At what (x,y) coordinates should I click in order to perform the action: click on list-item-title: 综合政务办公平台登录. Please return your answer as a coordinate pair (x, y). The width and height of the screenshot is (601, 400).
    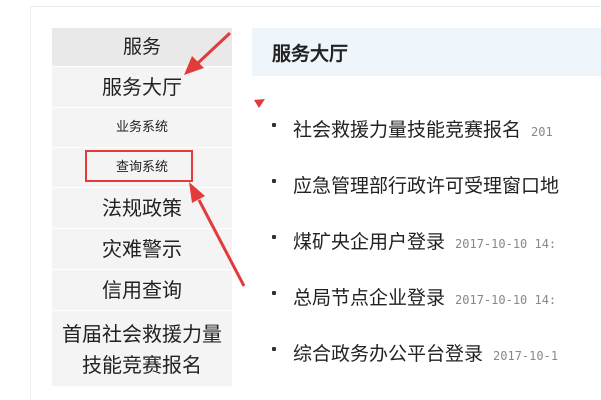
    Looking at the image, I should click on (388, 354).